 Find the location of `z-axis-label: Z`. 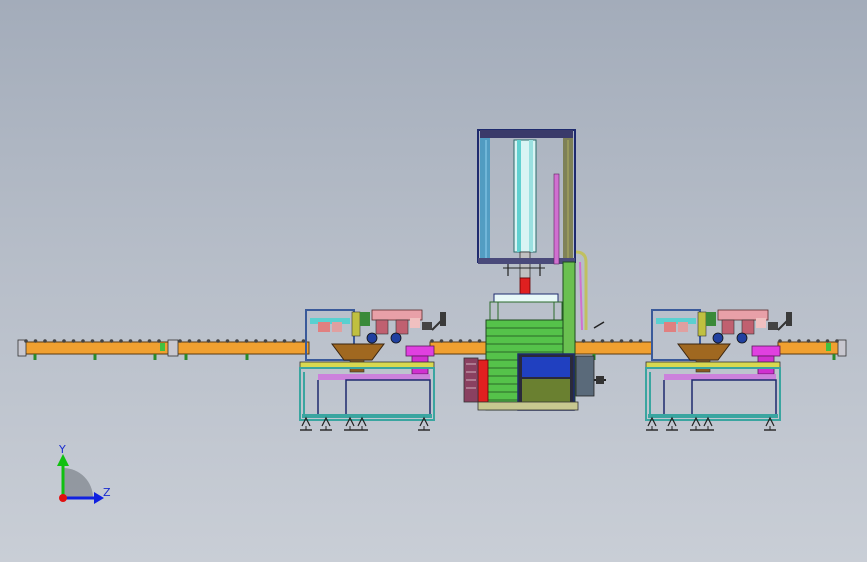

z-axis-label: Z is located at coordinates (107, 492).